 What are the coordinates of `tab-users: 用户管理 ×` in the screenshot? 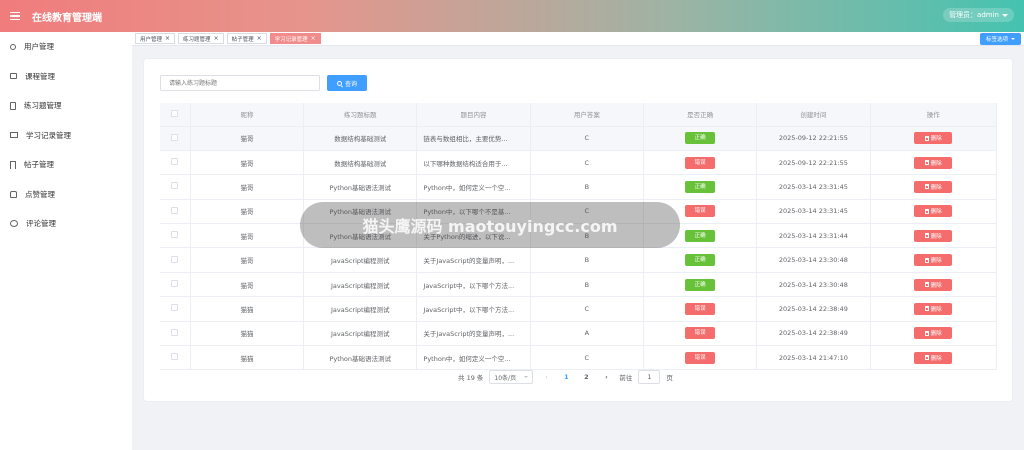 It's located at (155, 38).